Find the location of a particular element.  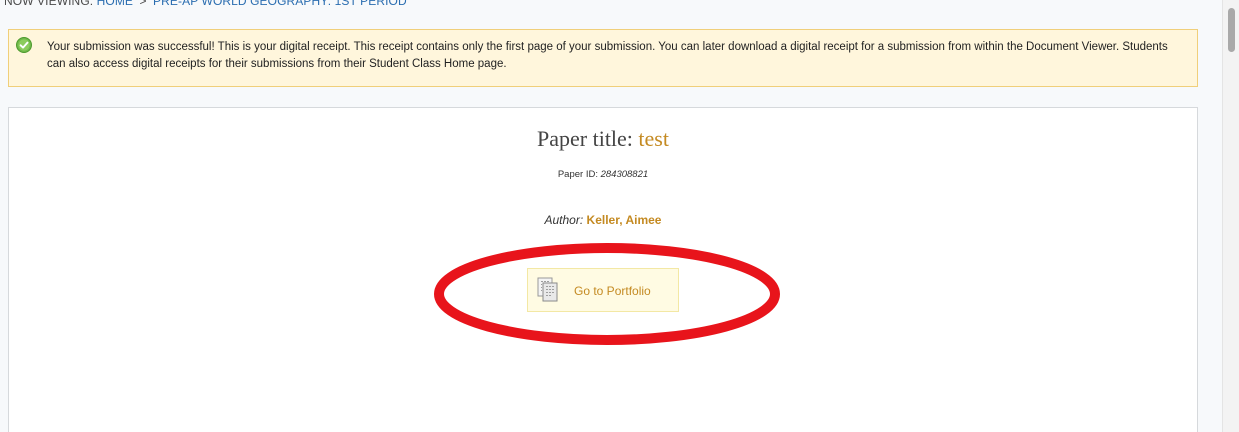

breadcrumb-home-link: HOME is located at coordinates (115, 4).